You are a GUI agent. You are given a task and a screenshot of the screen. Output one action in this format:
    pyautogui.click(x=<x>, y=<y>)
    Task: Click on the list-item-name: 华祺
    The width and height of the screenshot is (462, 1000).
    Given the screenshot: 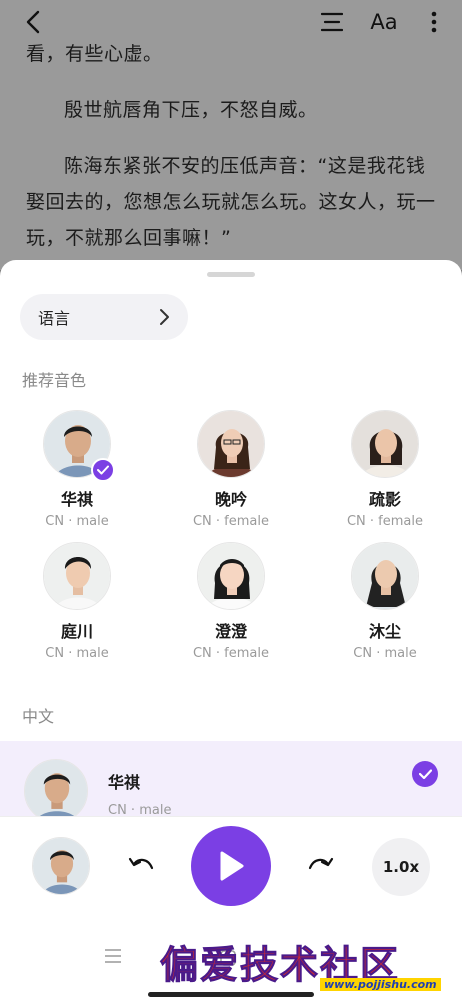 What is the action you would take?
    pyautogui.click(x=124, y=782)
    